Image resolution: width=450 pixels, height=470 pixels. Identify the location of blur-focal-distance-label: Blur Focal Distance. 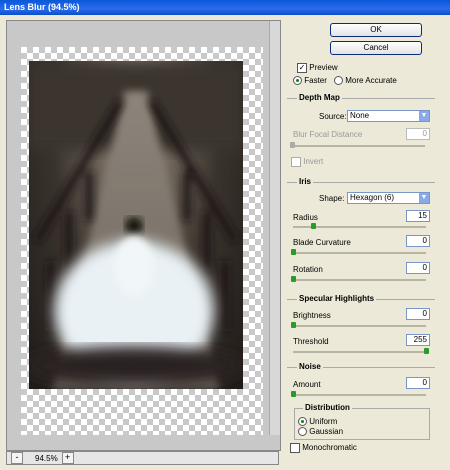
(328, 134).